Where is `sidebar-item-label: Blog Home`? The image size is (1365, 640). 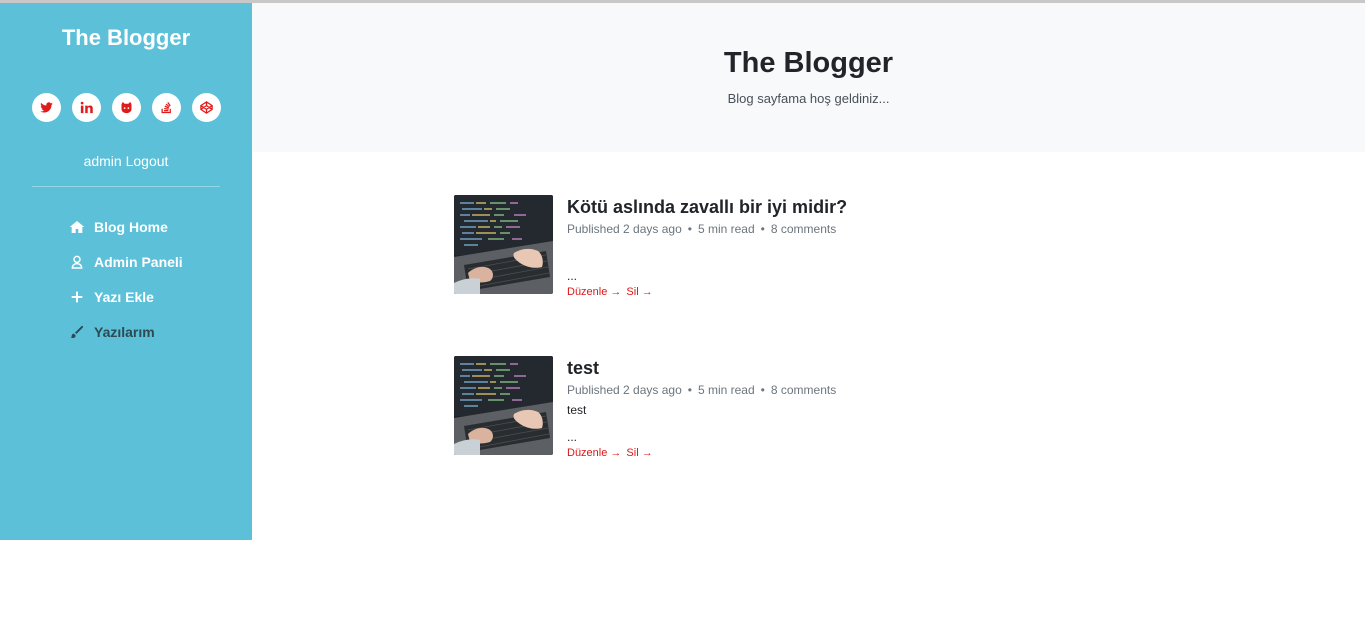 sidebar-item-label: Blog Home is located at coordinates (131, 226).